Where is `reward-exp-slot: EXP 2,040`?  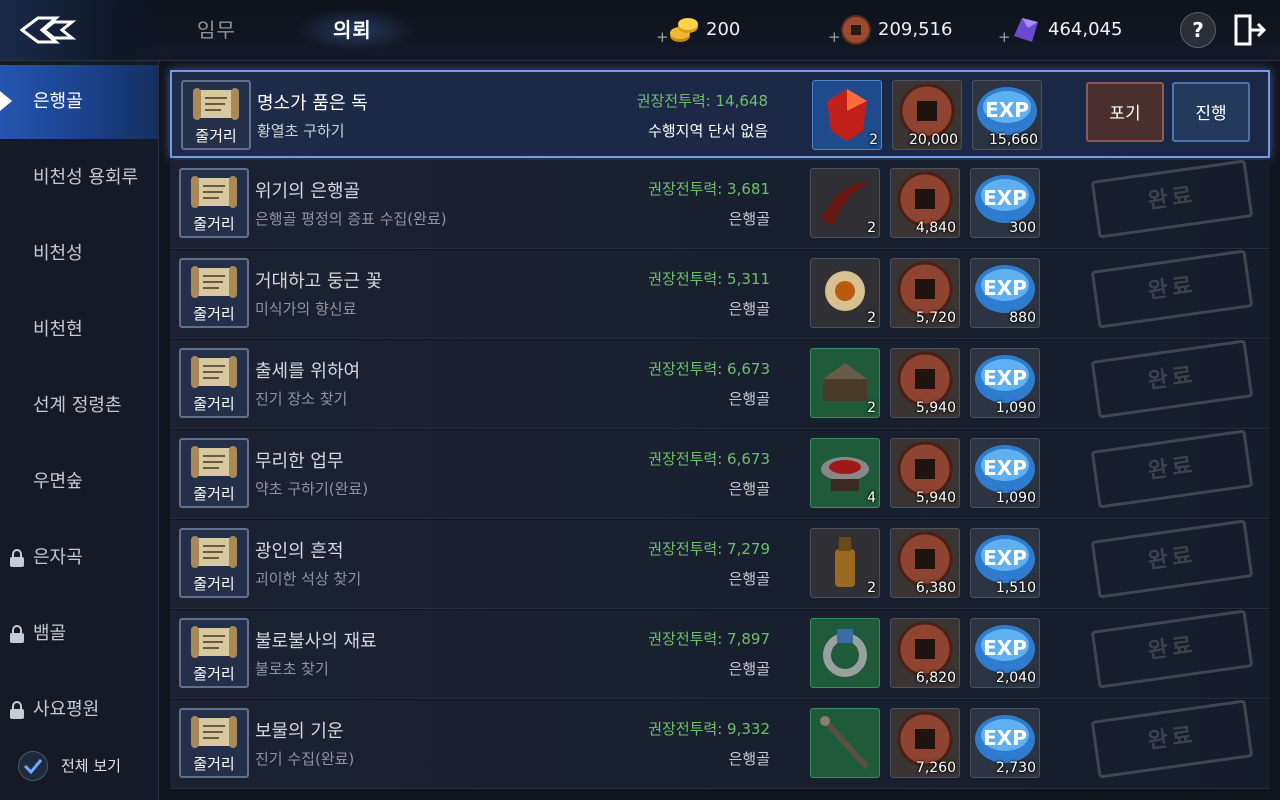
reward-exp-slot: EXP 2,040 is located at coordinates (1005, 653).